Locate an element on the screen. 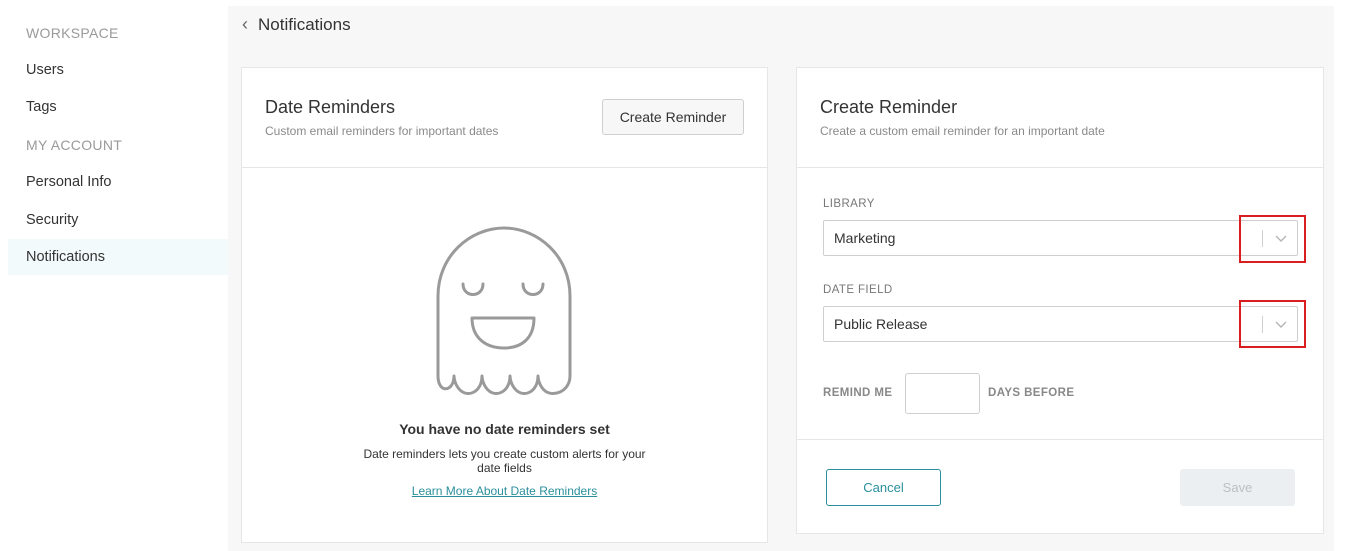  date-field-label: DATE FIELD is located at coordinates (858, 290).